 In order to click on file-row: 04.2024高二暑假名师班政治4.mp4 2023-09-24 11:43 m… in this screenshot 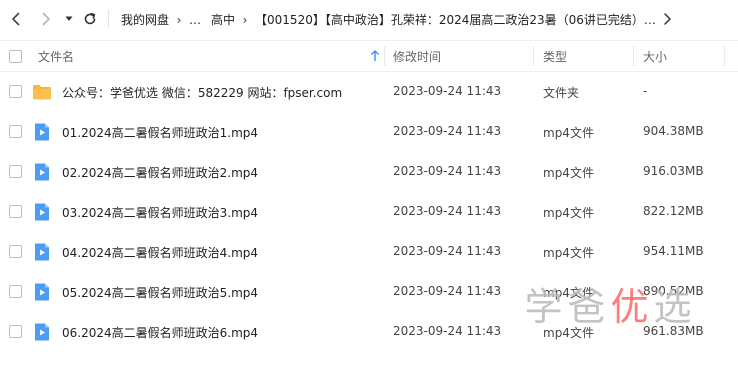, I will do `click(369, 252)`.